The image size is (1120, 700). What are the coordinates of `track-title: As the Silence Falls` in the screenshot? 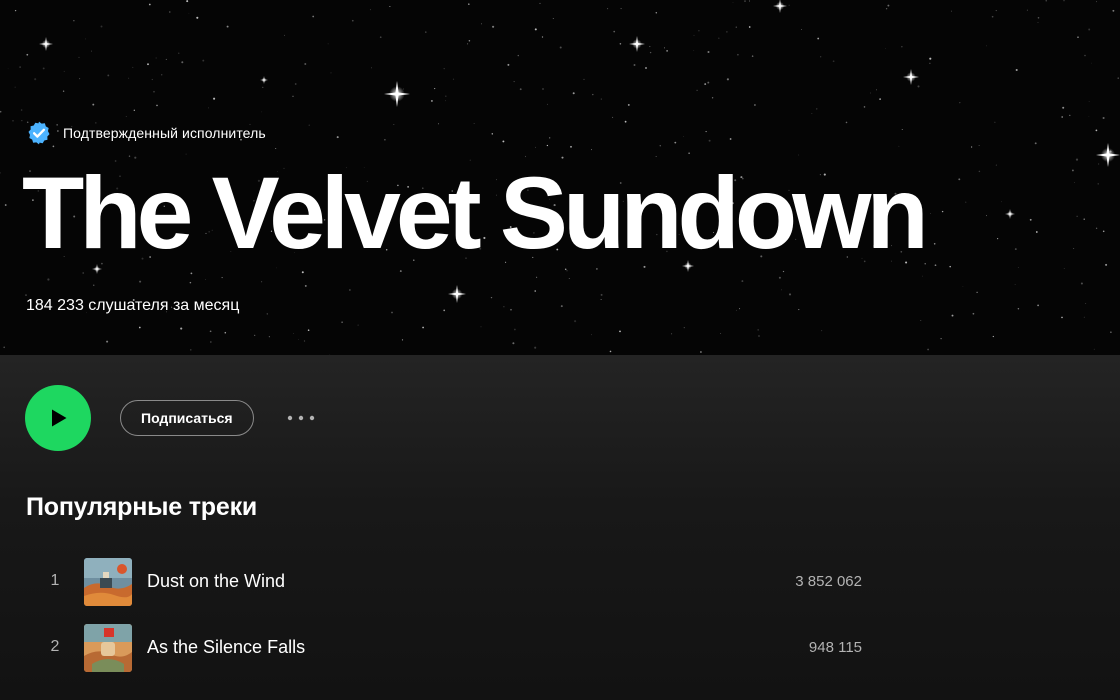 It's located at (226, 647).